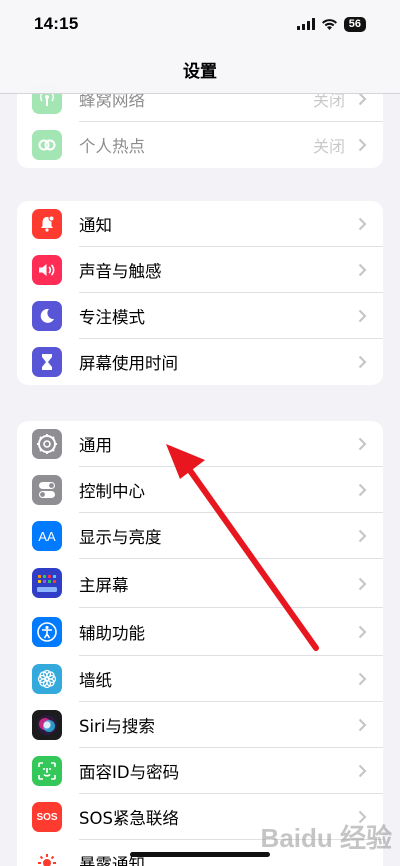  Describe the element at coordinates (200, 316) in the screenshot. I see `settings-row-focus: 专注模式` at that location.